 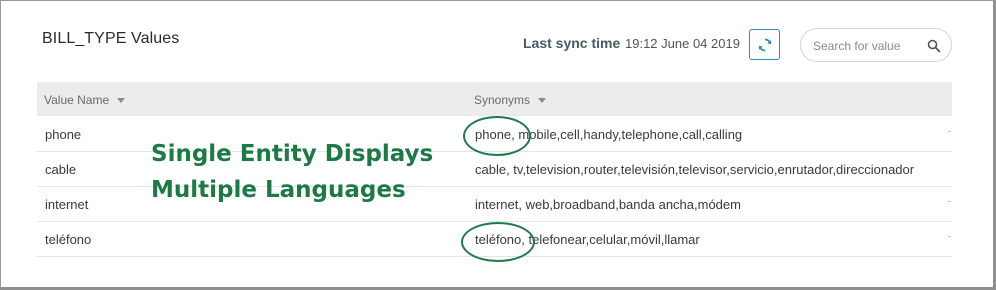 What do you see at coordinates (111, 38) in the screenshot?
I see `page-title: BILL_TYPE Values` at bounding box center [111, 38].